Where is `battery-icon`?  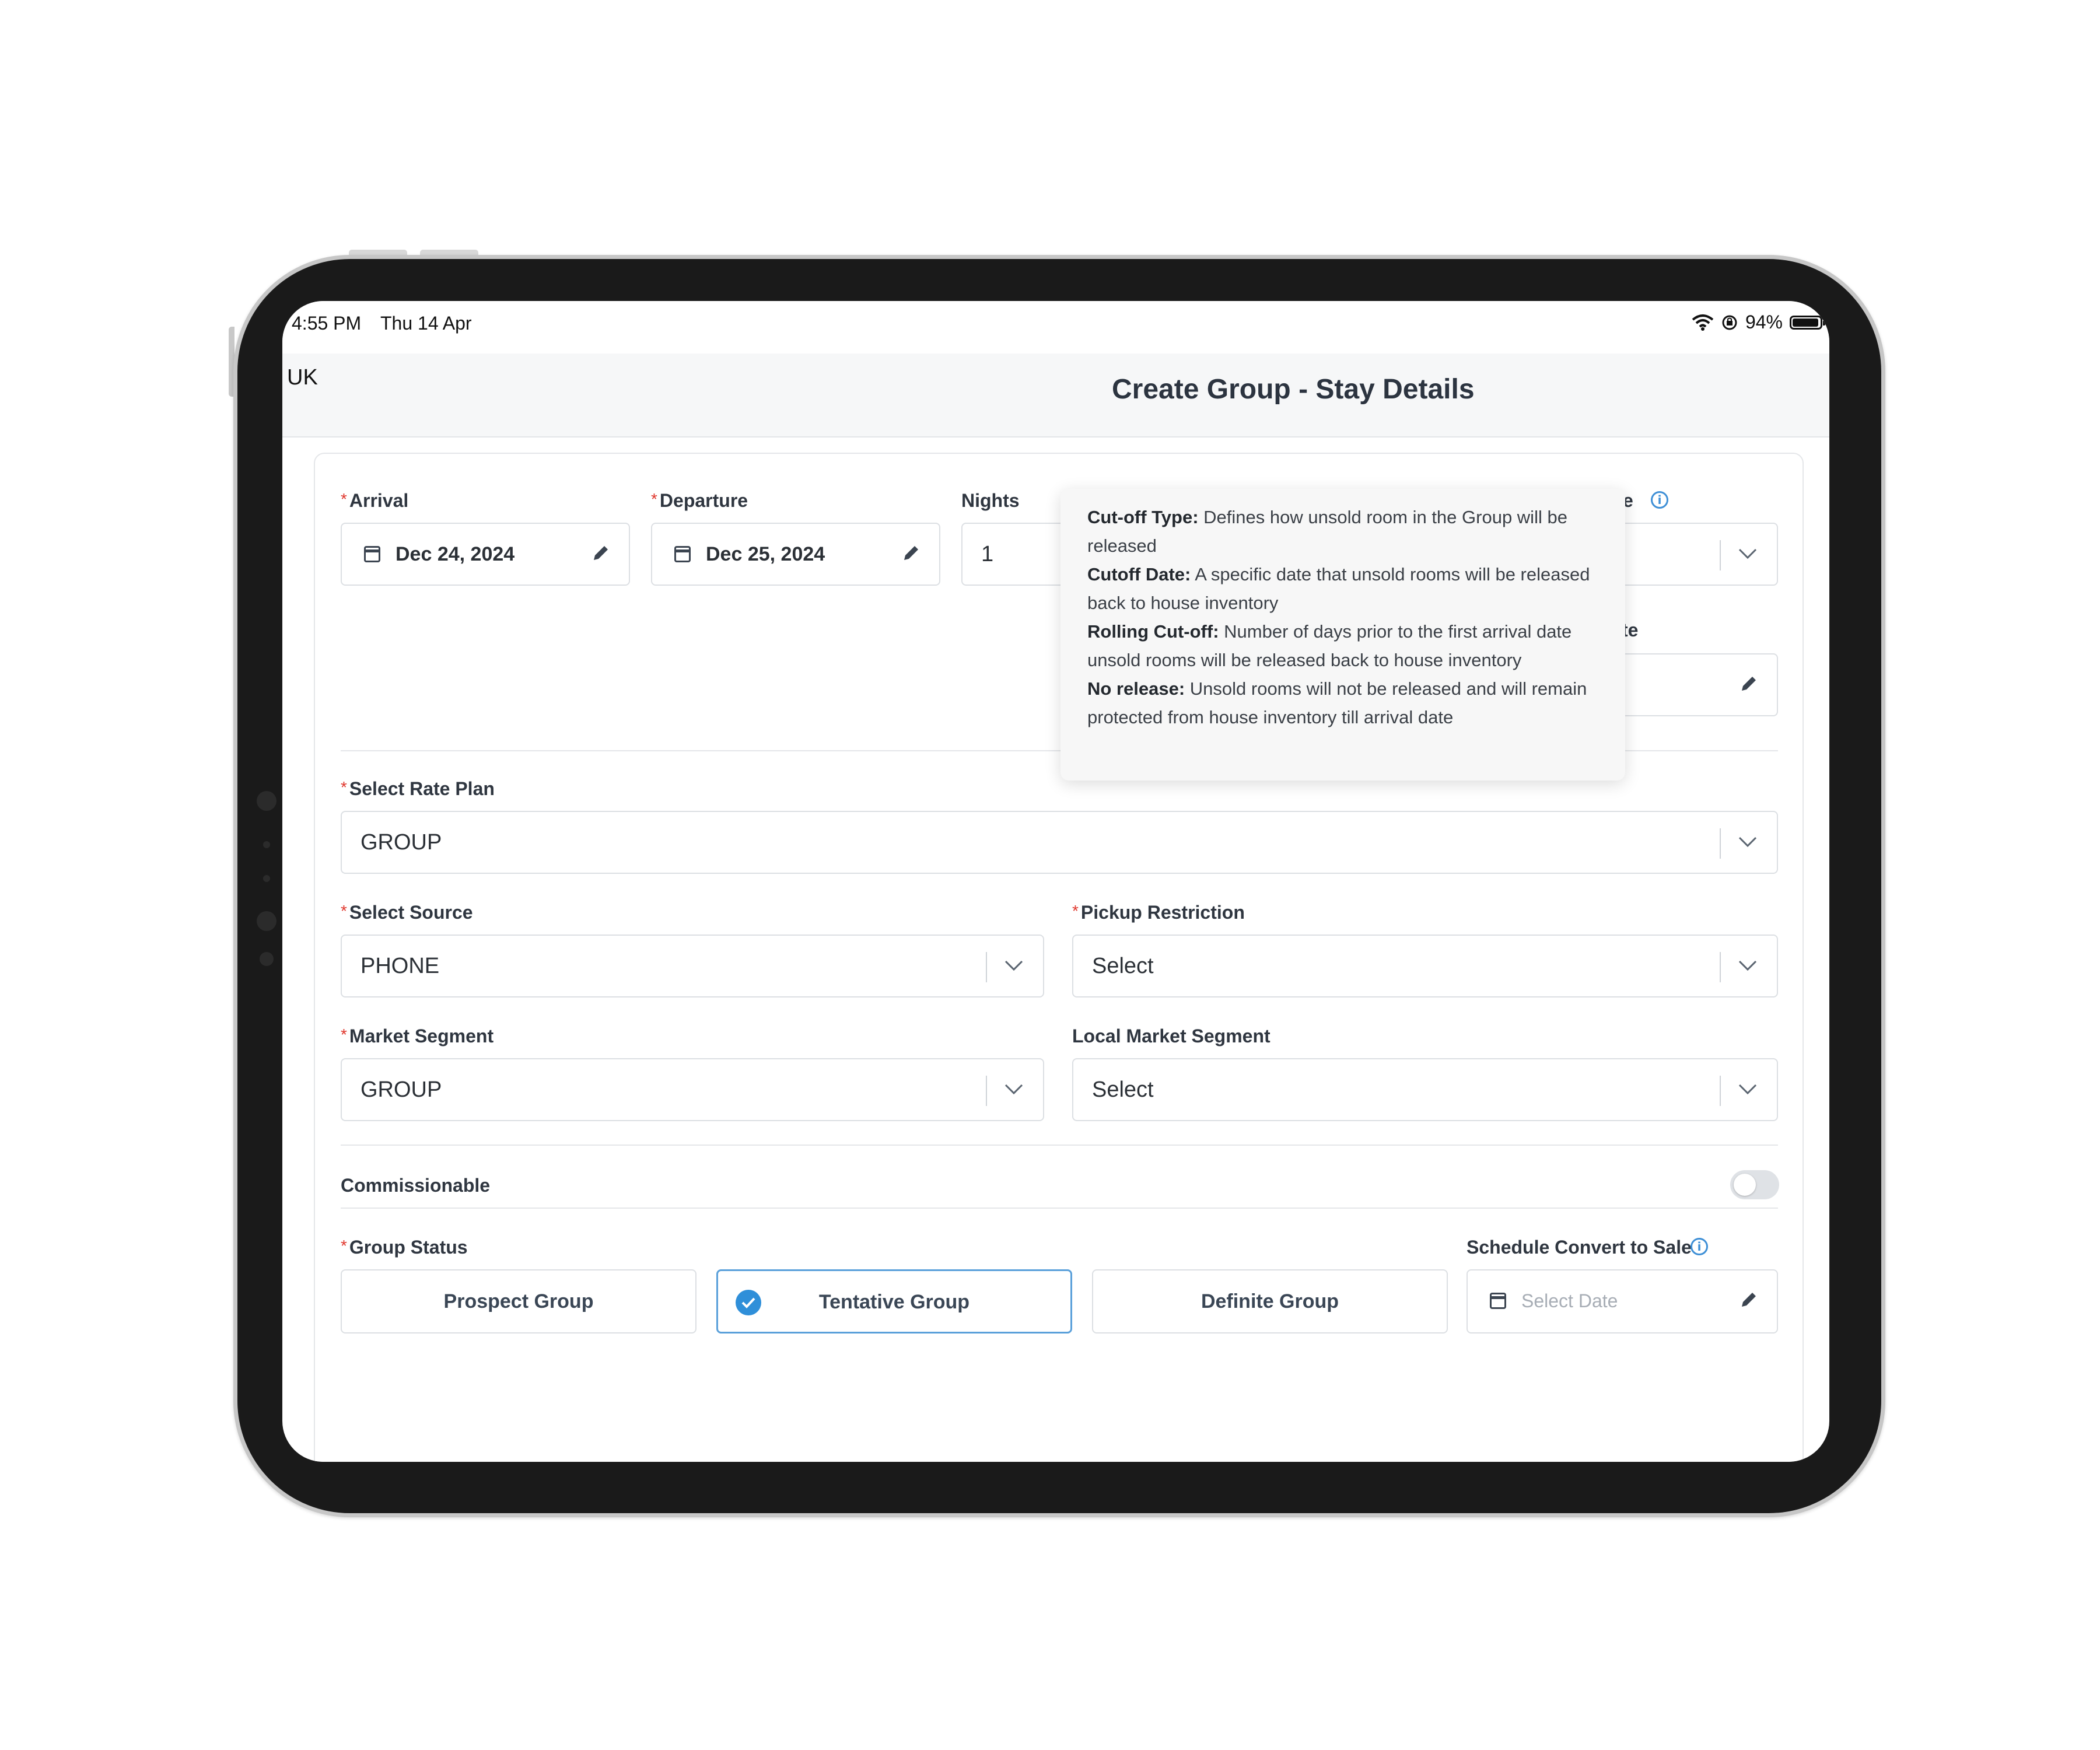 battery-icon is located at coordinates (1807, 322).